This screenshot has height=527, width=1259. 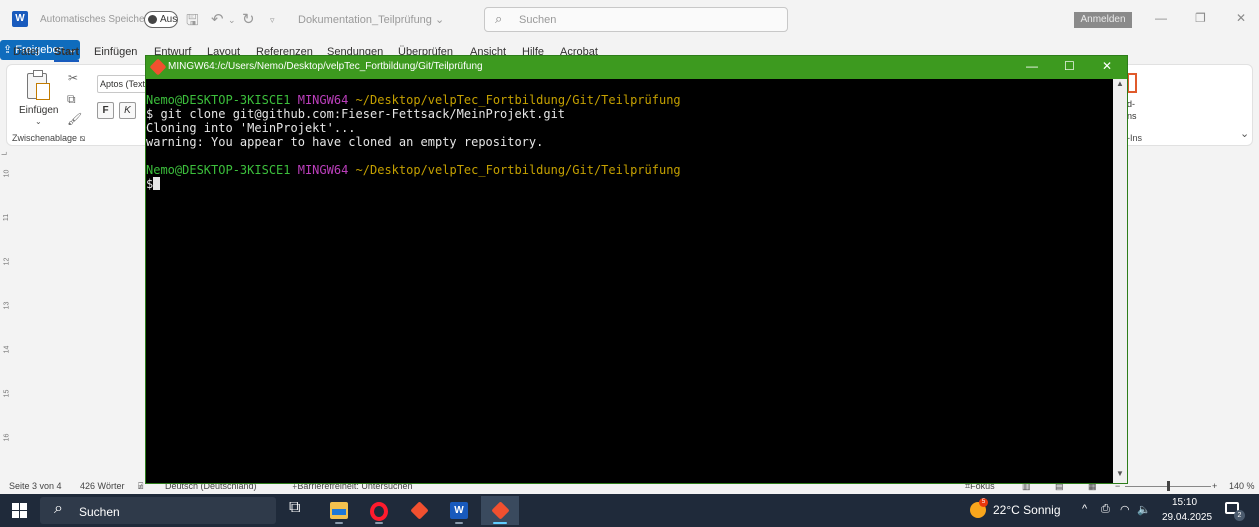 I want to click on ribbon-collapse-icon: ⌄, so click(x=1244, y=133).